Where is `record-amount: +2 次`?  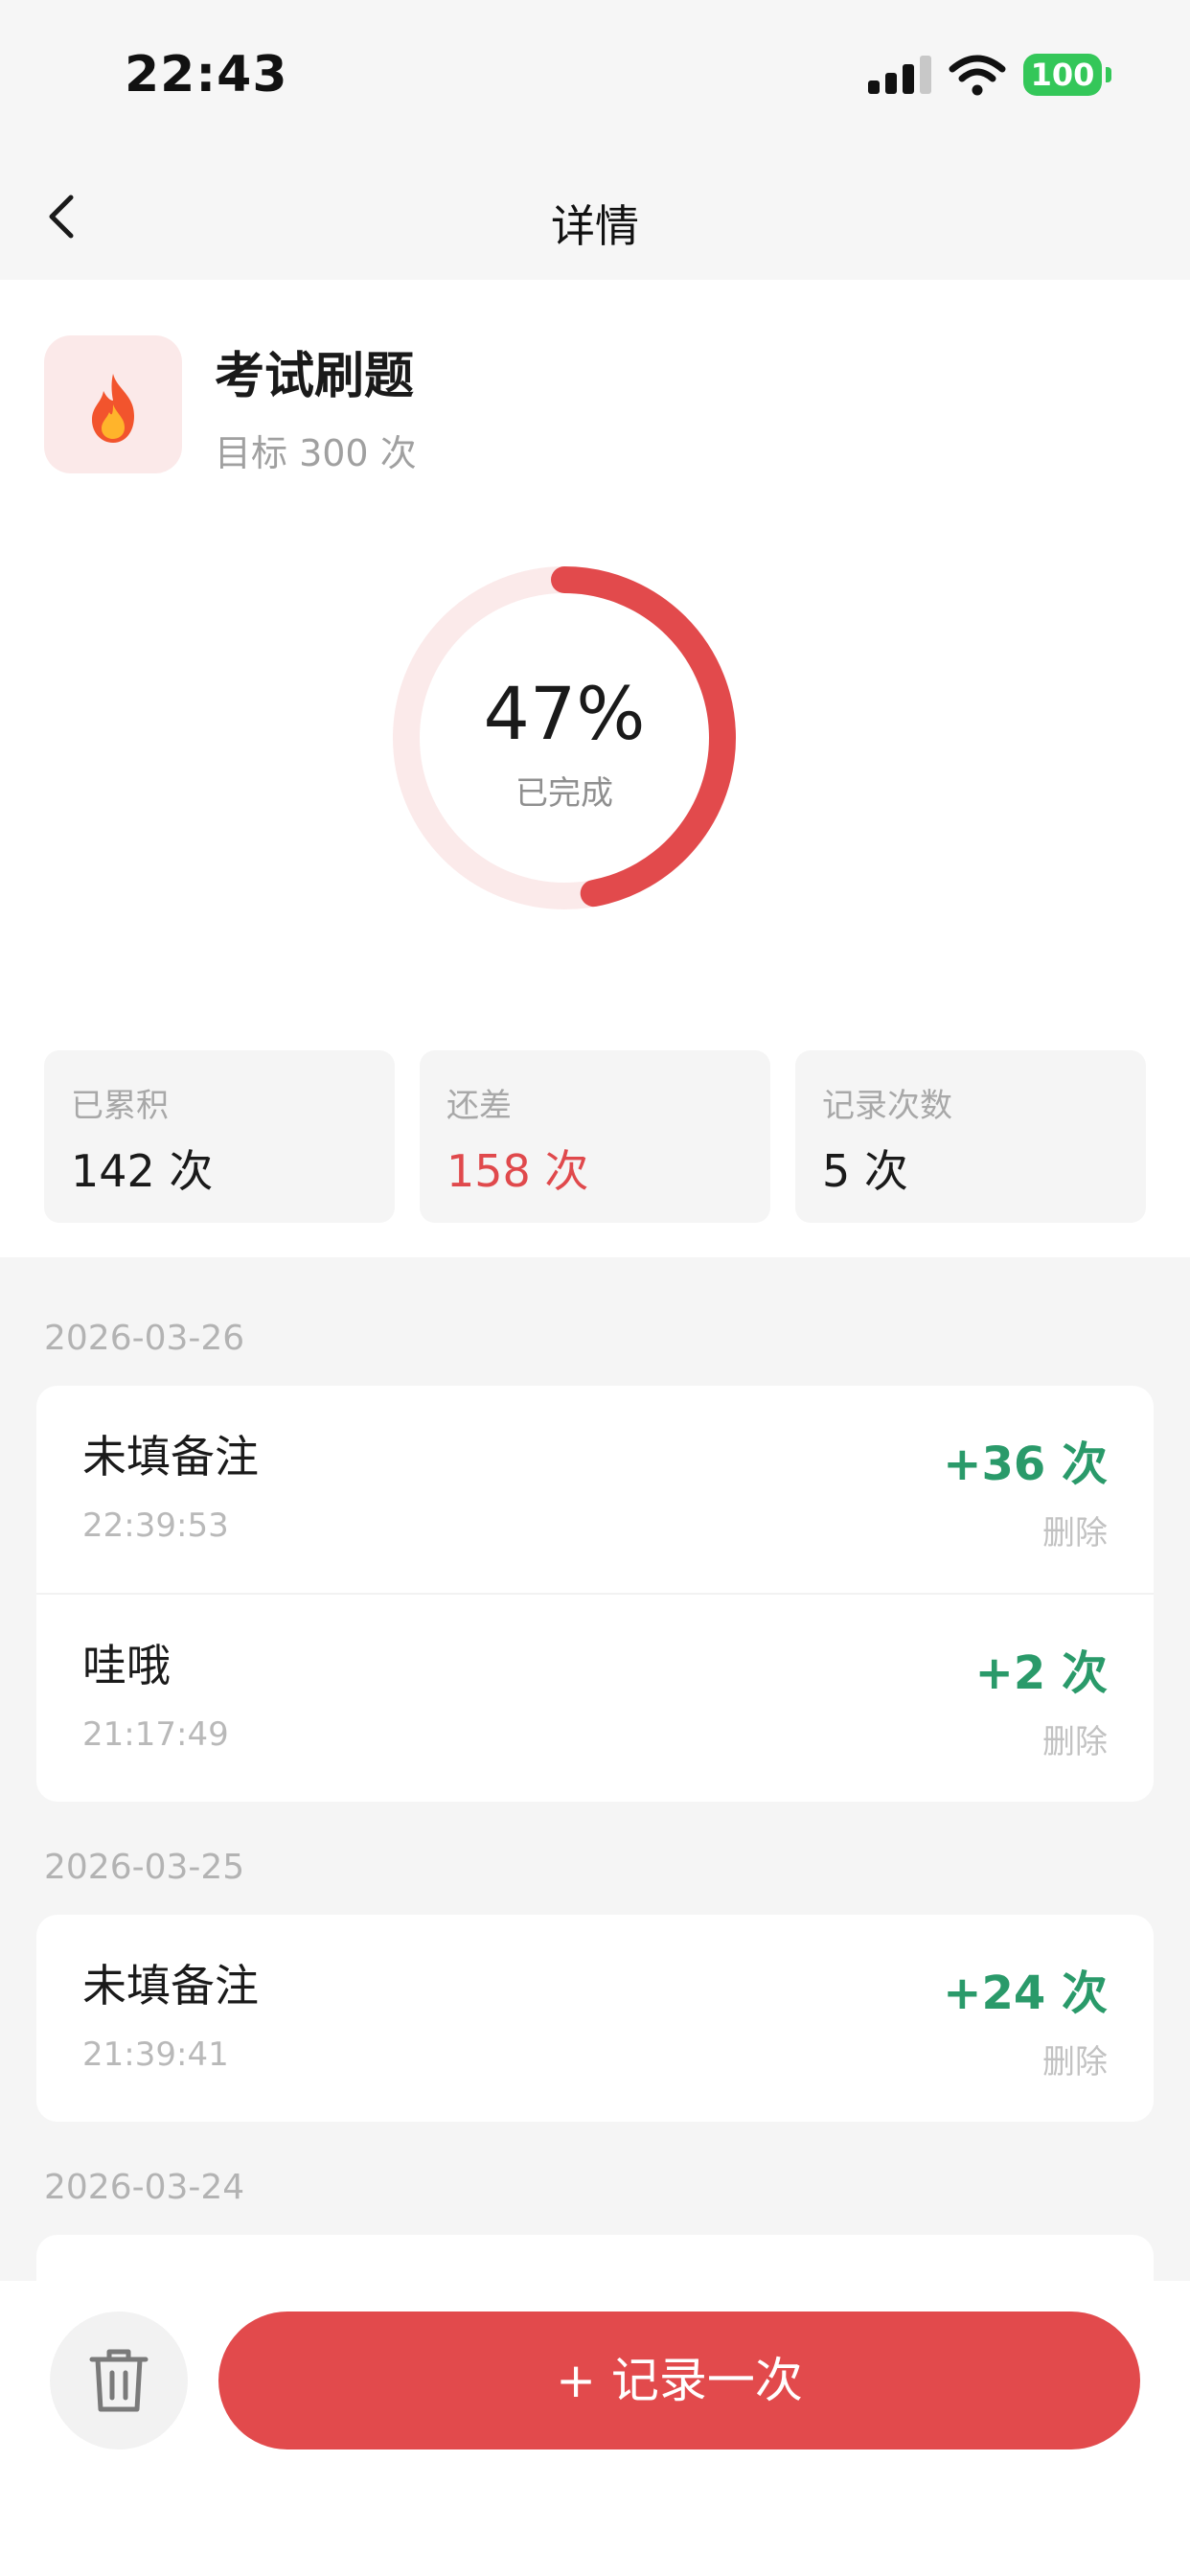 record-amount: +2 次 is located at coordinates (1041, 1673).